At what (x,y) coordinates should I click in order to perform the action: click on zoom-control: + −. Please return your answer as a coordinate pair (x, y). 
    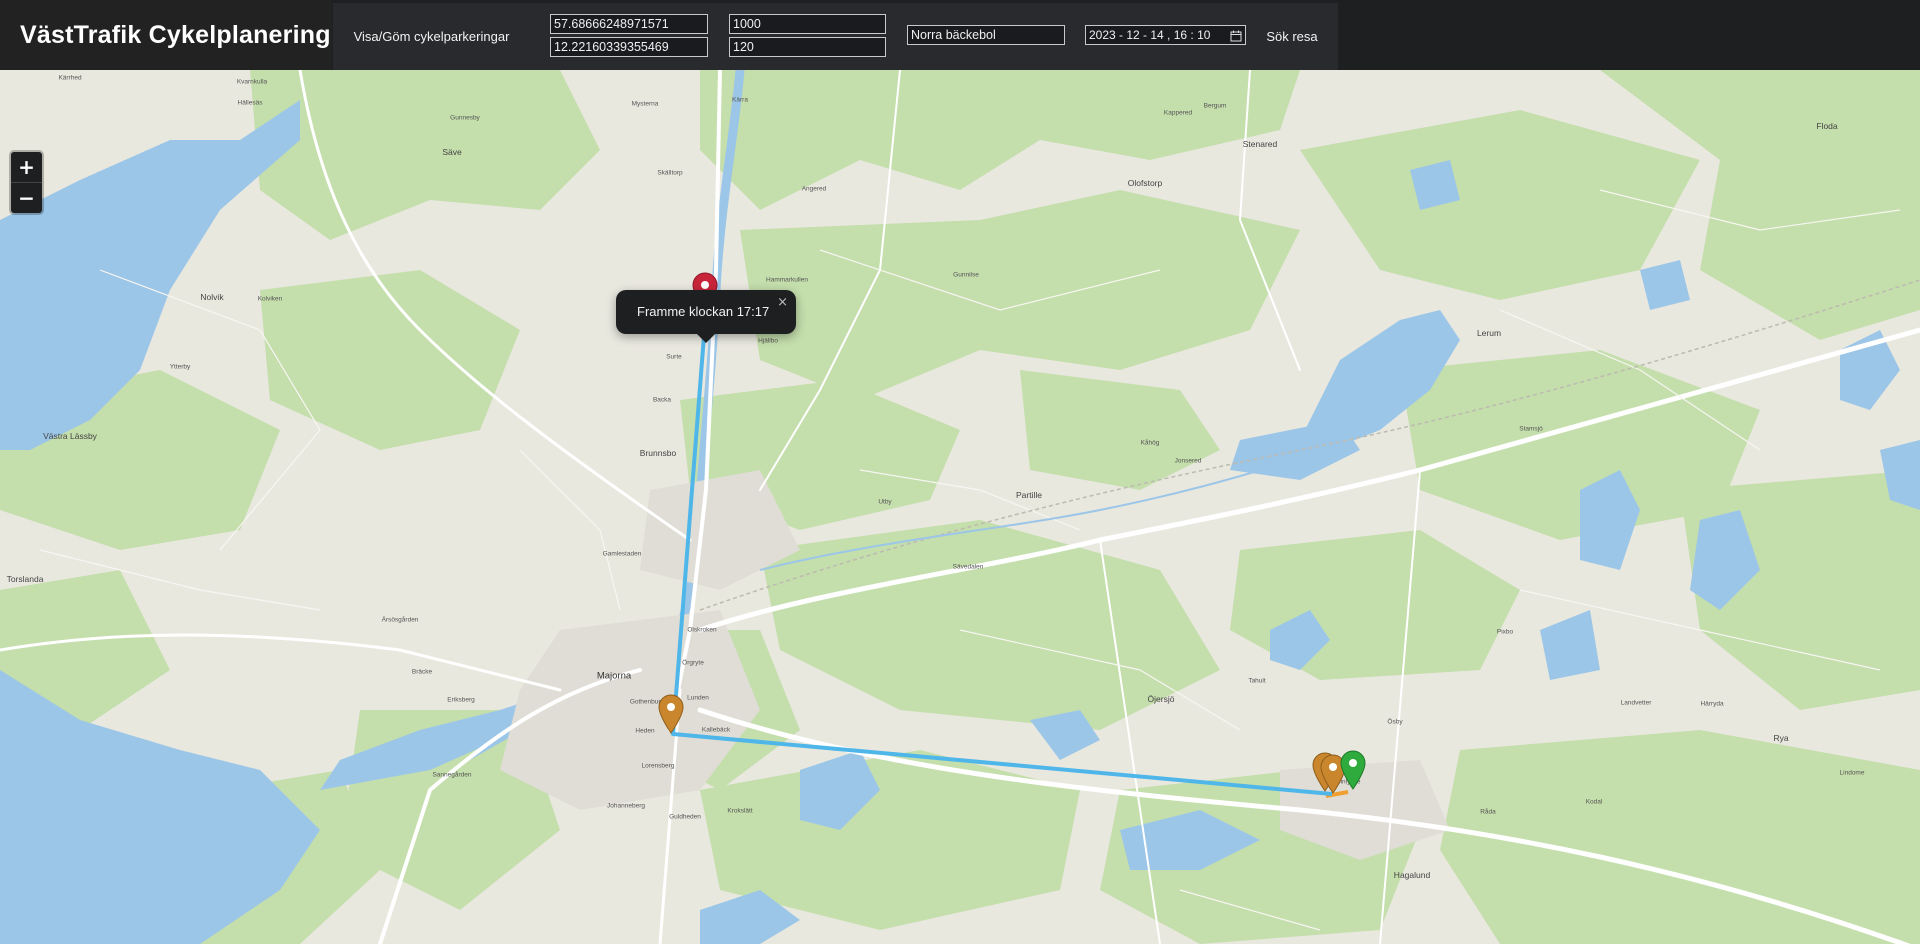
    Looking at the image, I should click on (26, 182).